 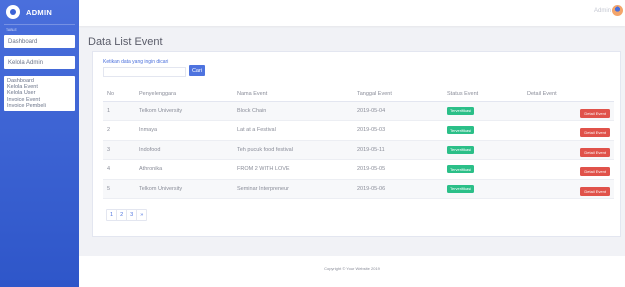 I want to click on cell-nama-event: Block Chain, so click(x=297, y=111).